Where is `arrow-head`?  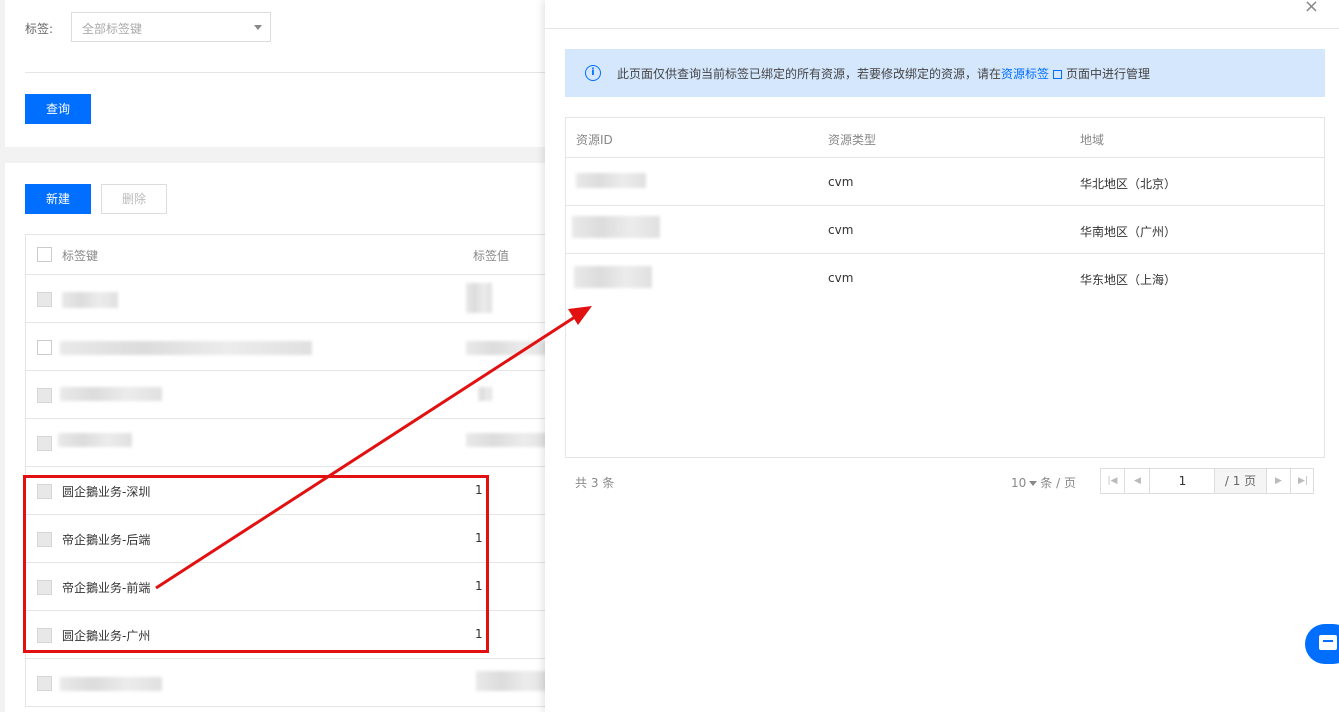 arrow-head is located at coordinates (580, 315).